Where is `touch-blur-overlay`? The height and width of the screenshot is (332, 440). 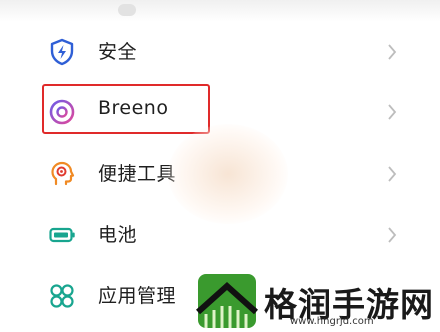 touch-blur-overlay is located at coordinates (228, 174).